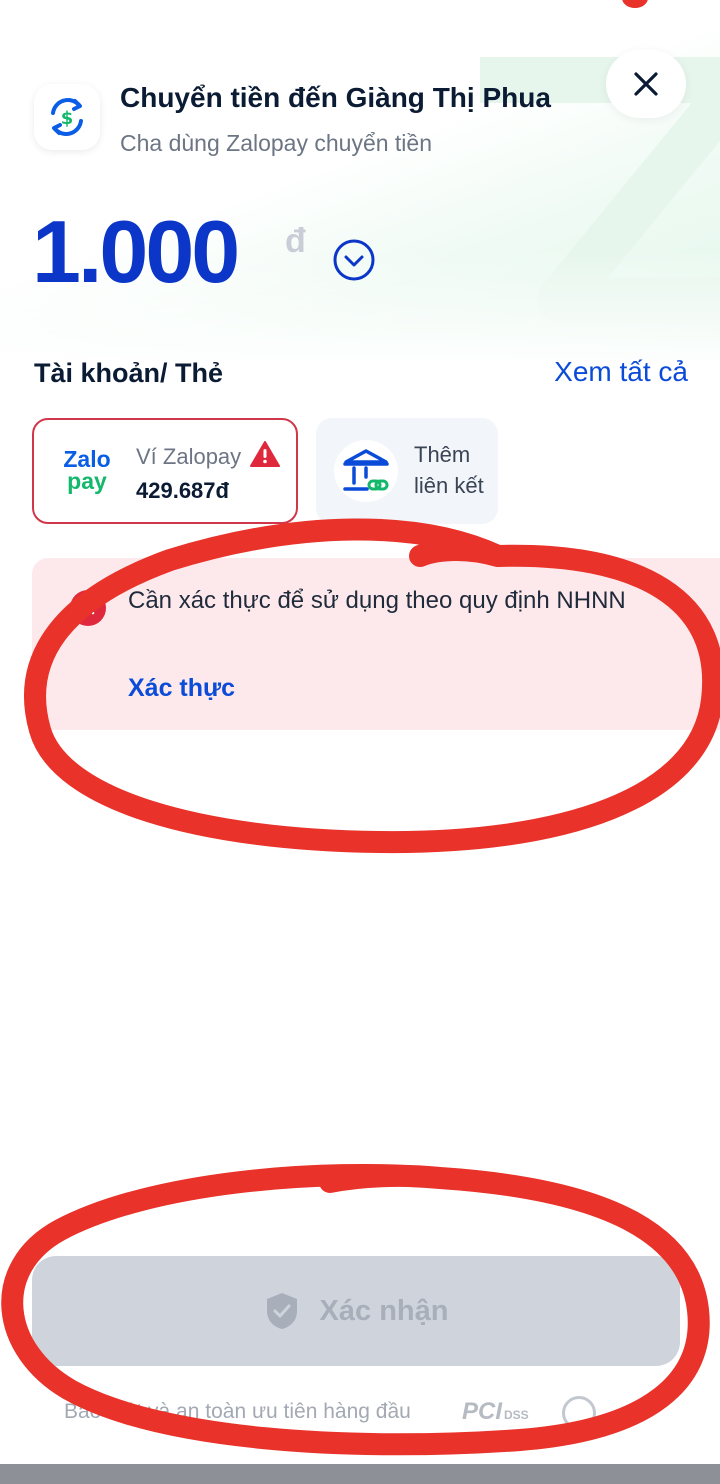 This screenshot has height=1484, width=720. What do you see at coordinates (360, 1474) in the screenshot?
I see `system-navigation-bar` at bounding box center [360, 1474].